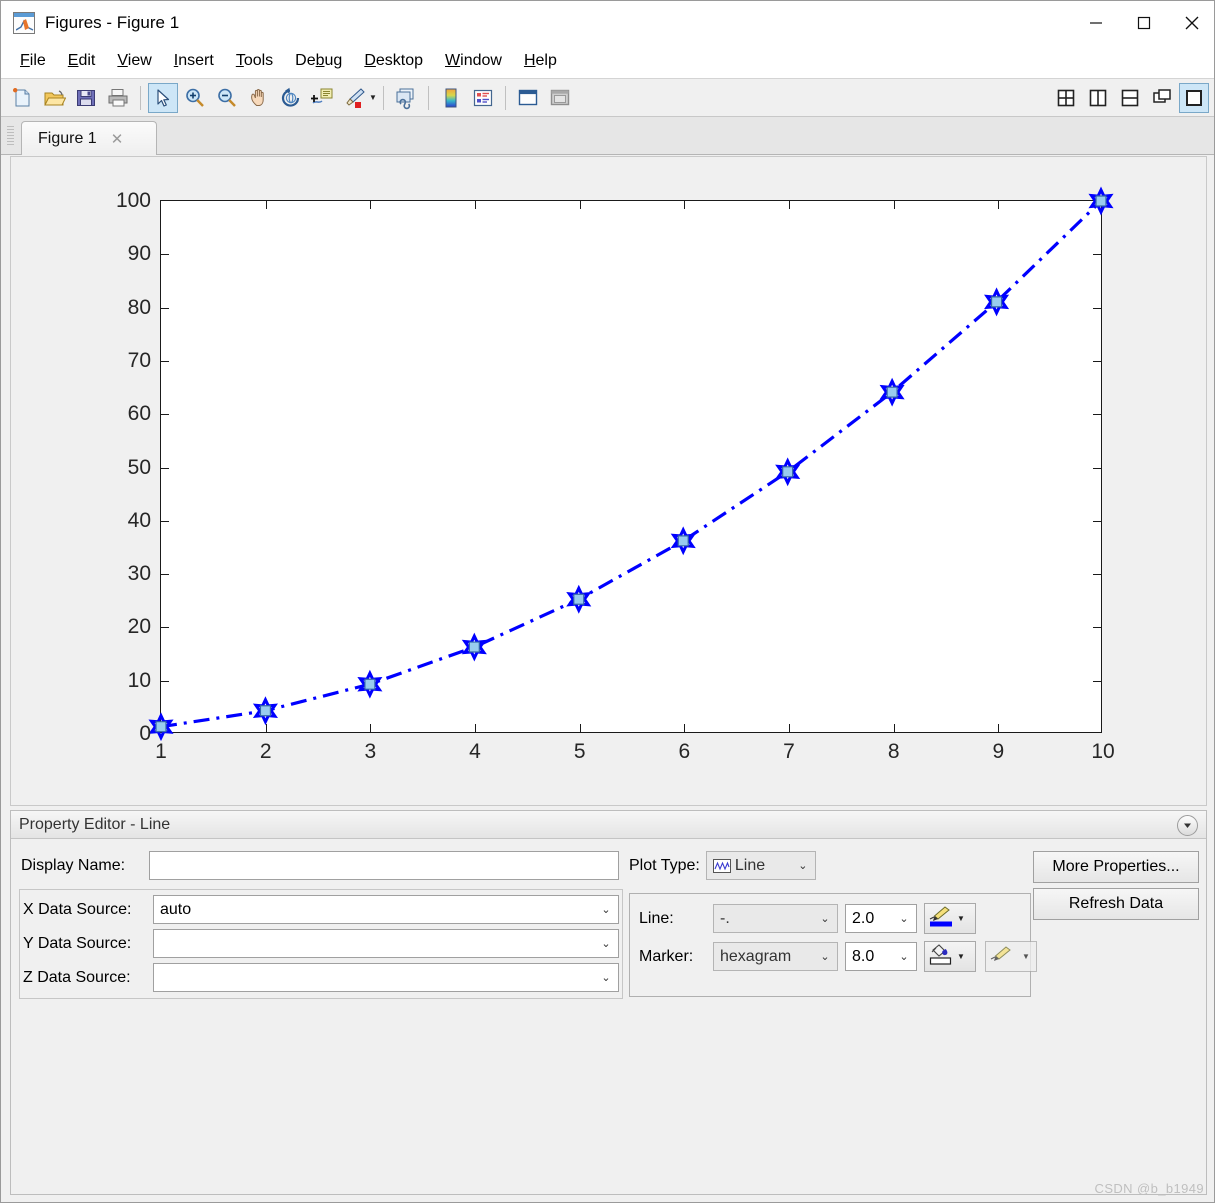 Image resolution: width=1215 pixels, height=1203 pixels. I want to click on zoom-out-icon, so click(227, 98).